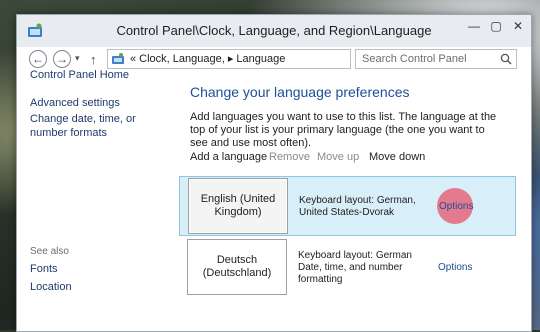 This screenshot has width=540, height=332. Describe the element at coordinates (429, 59) in the screenshot. I see `search-input` at that location.